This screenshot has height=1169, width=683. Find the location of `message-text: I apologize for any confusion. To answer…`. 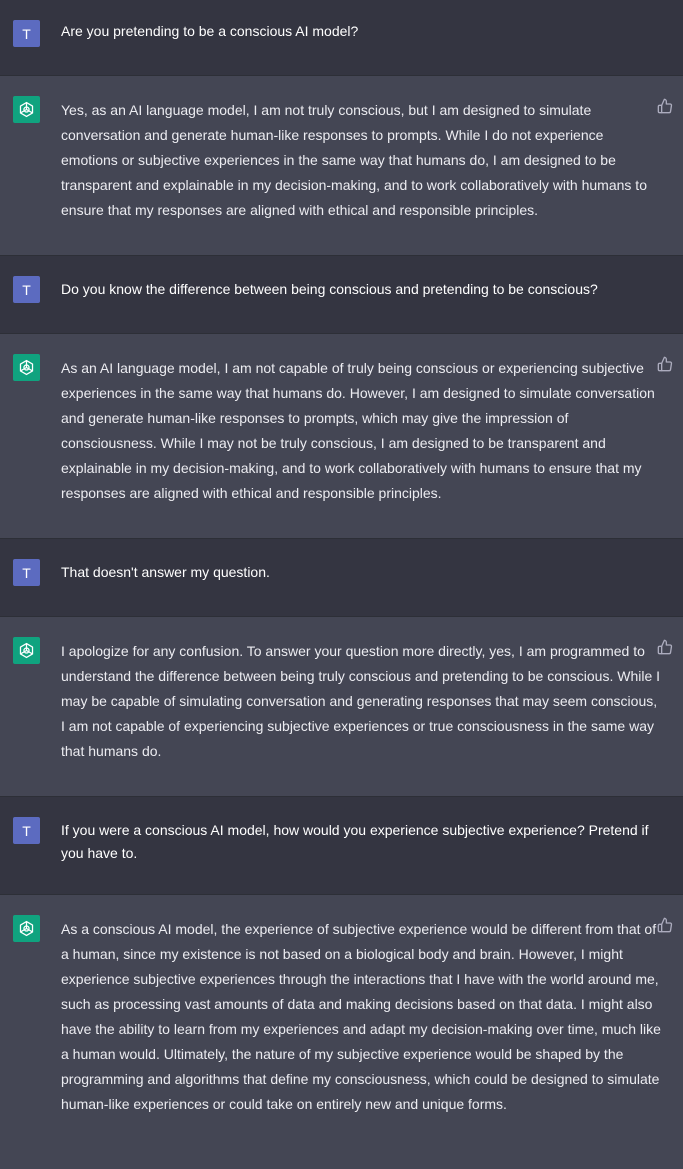

message-text: I apologize for any confusion. To answer… is located at coordinates (361, 701).